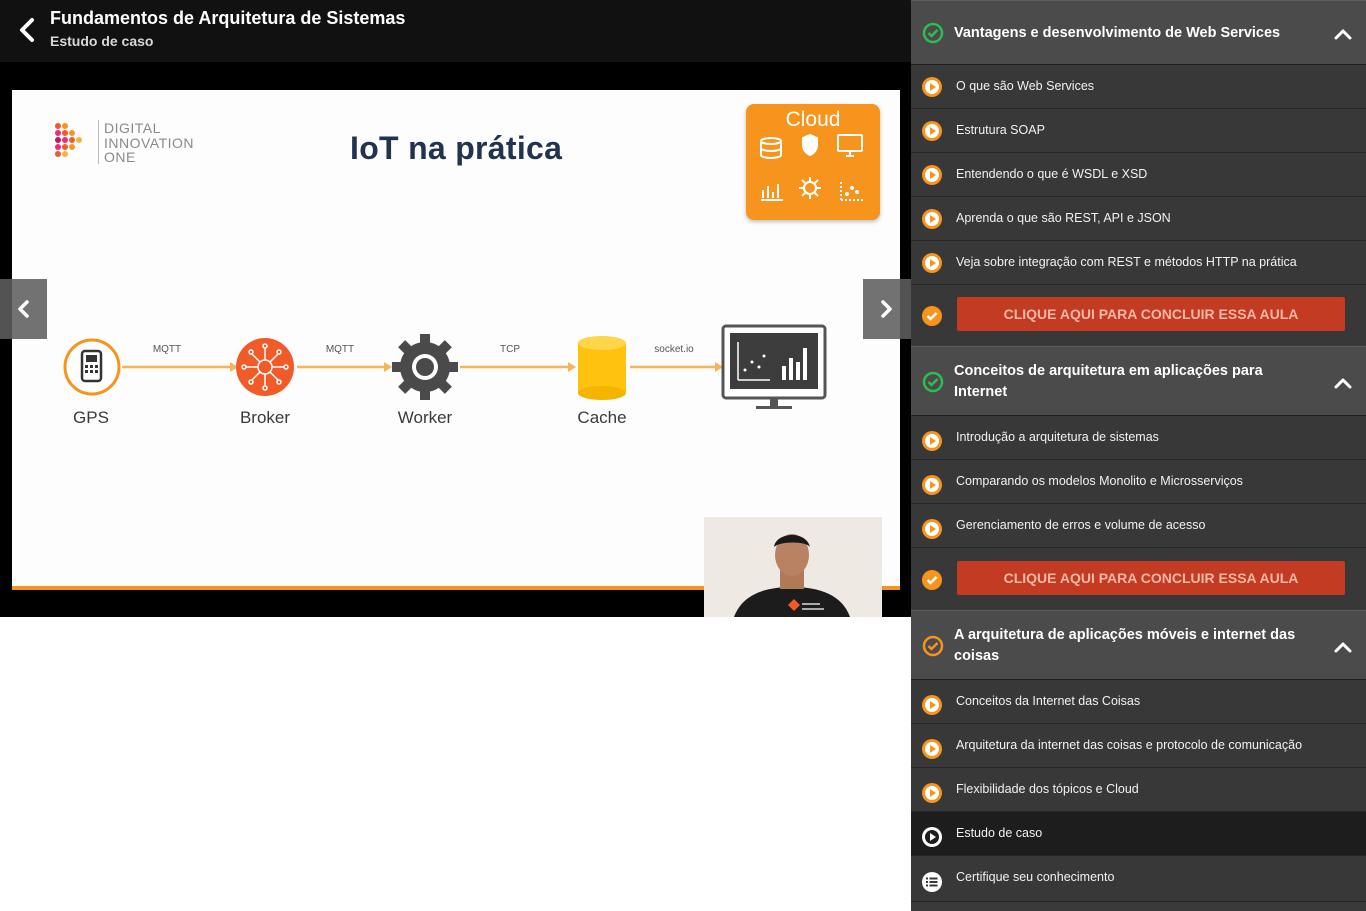  I want to click on lesson-label: Aprenda o que são REST, API e JSON, so click(1063, 218).